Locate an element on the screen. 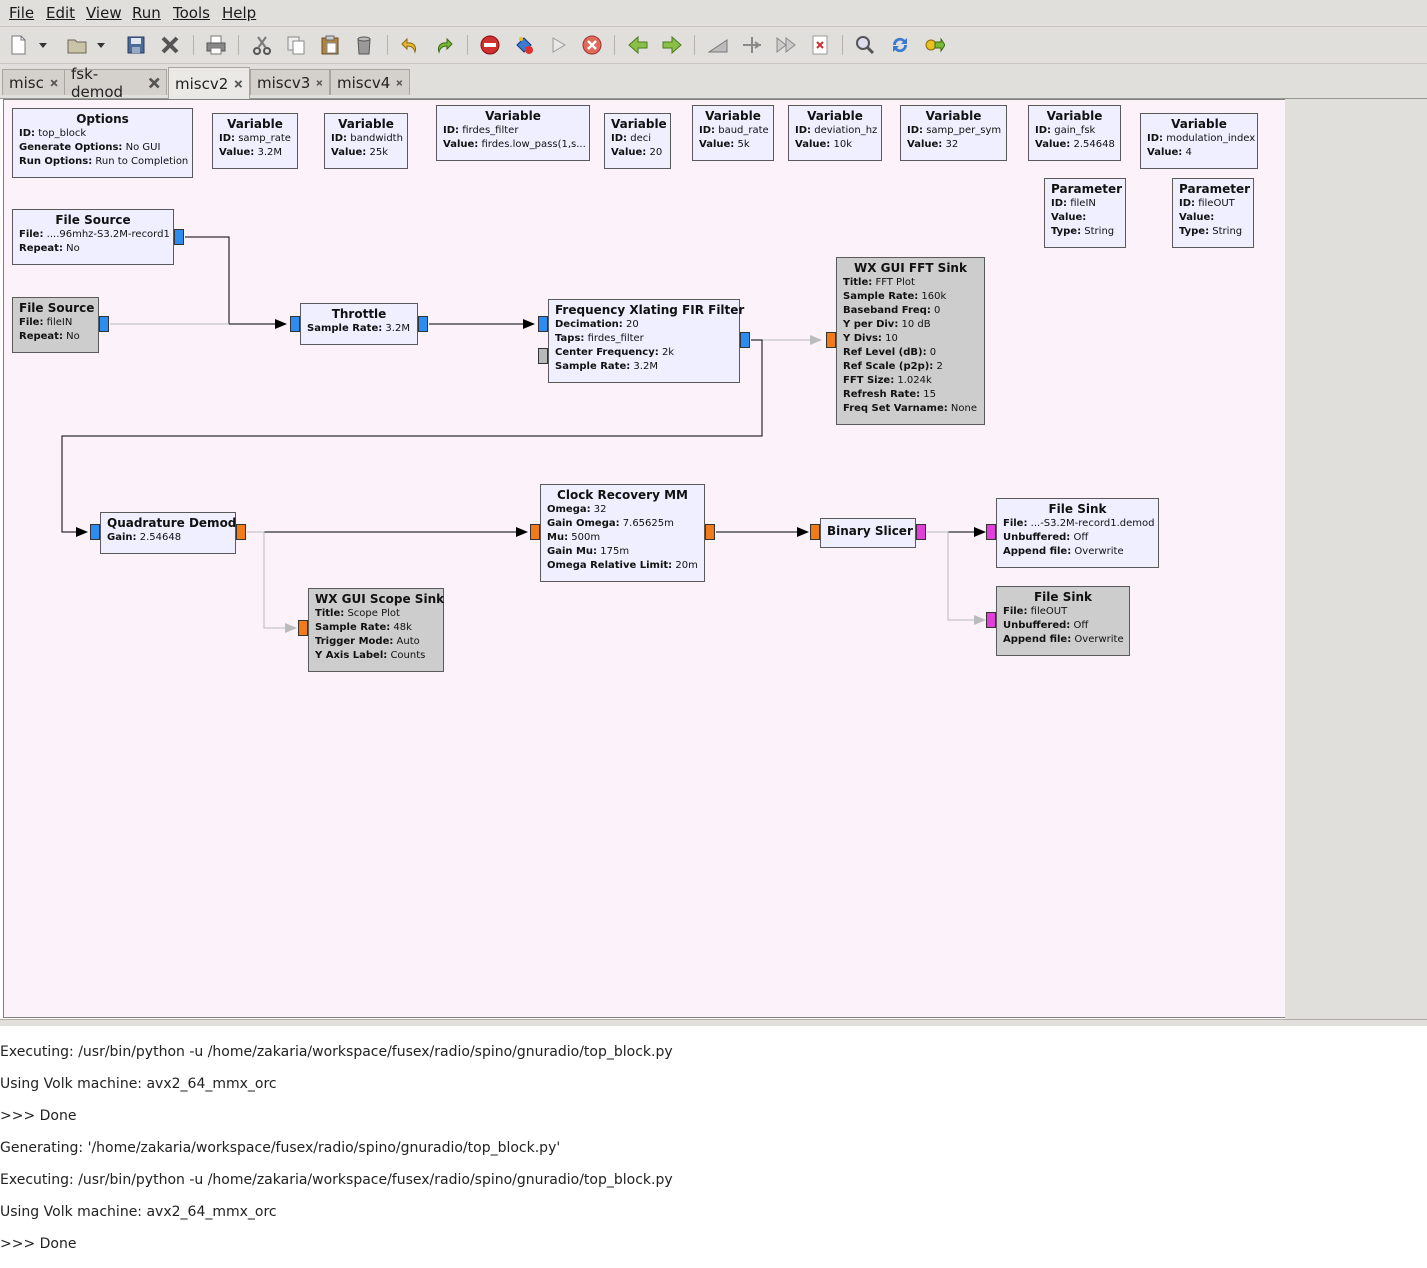  menu-view: View is located at coordinates (104, 13).